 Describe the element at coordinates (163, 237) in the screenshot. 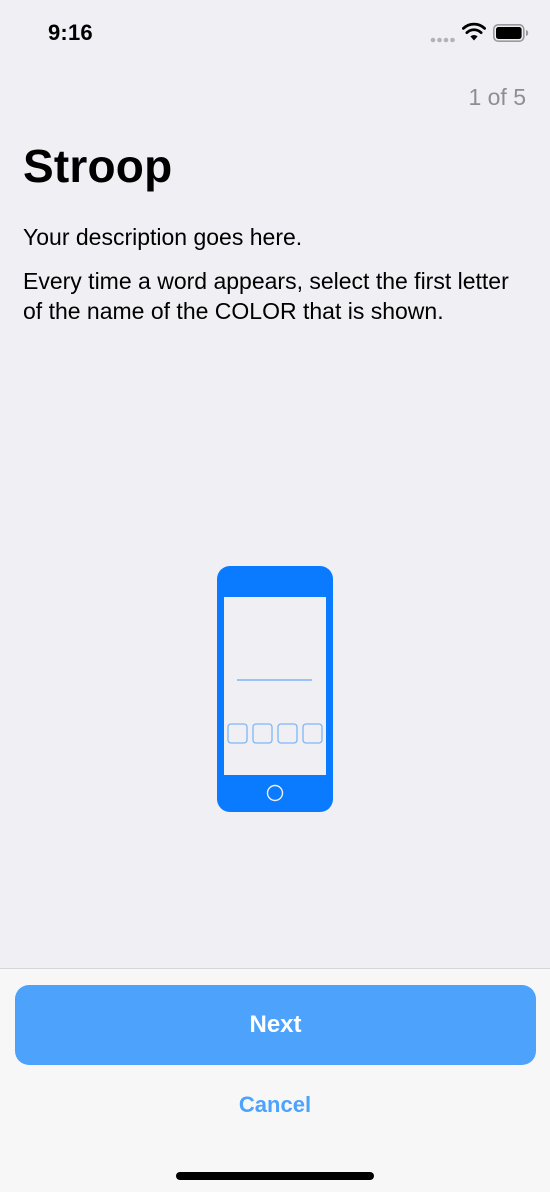

I see `description-text: Your description goes here.` at that location.